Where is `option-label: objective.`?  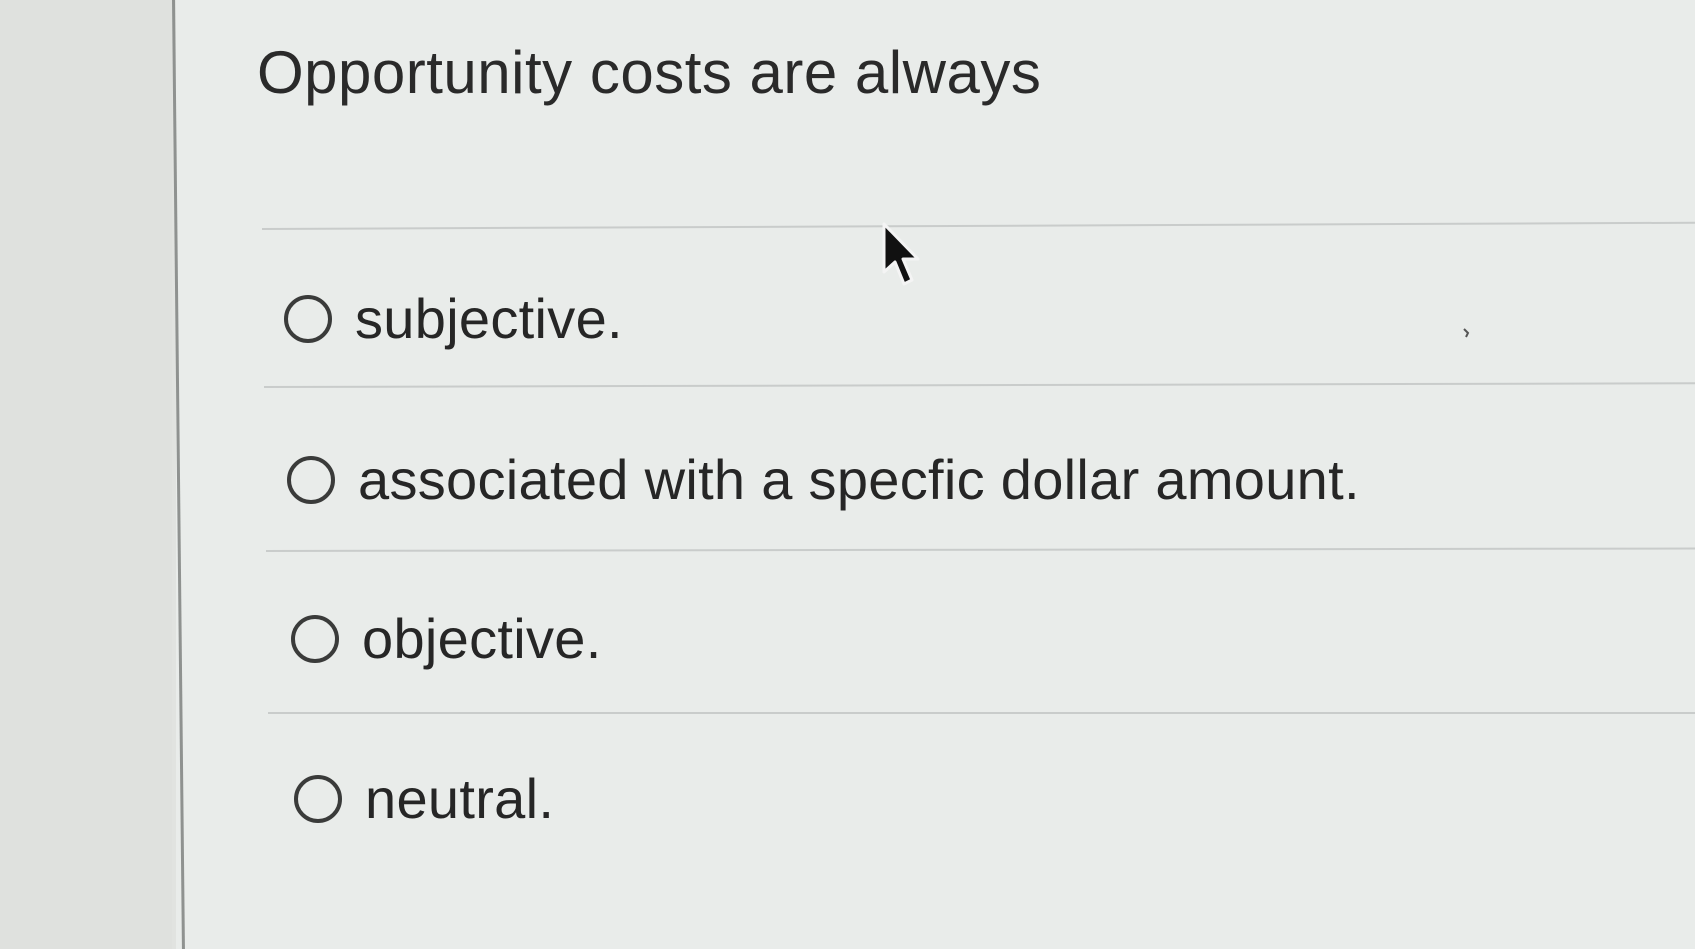 option-label: objective. is located at coordinates (482, 638).